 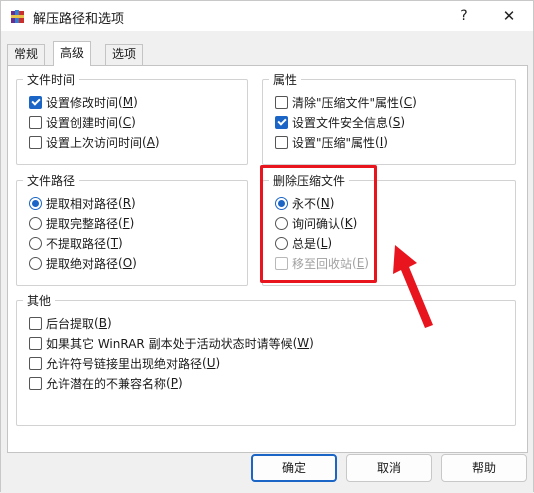 I want to click on checkbox-label: 后台提取, so click(x=70, y=323).